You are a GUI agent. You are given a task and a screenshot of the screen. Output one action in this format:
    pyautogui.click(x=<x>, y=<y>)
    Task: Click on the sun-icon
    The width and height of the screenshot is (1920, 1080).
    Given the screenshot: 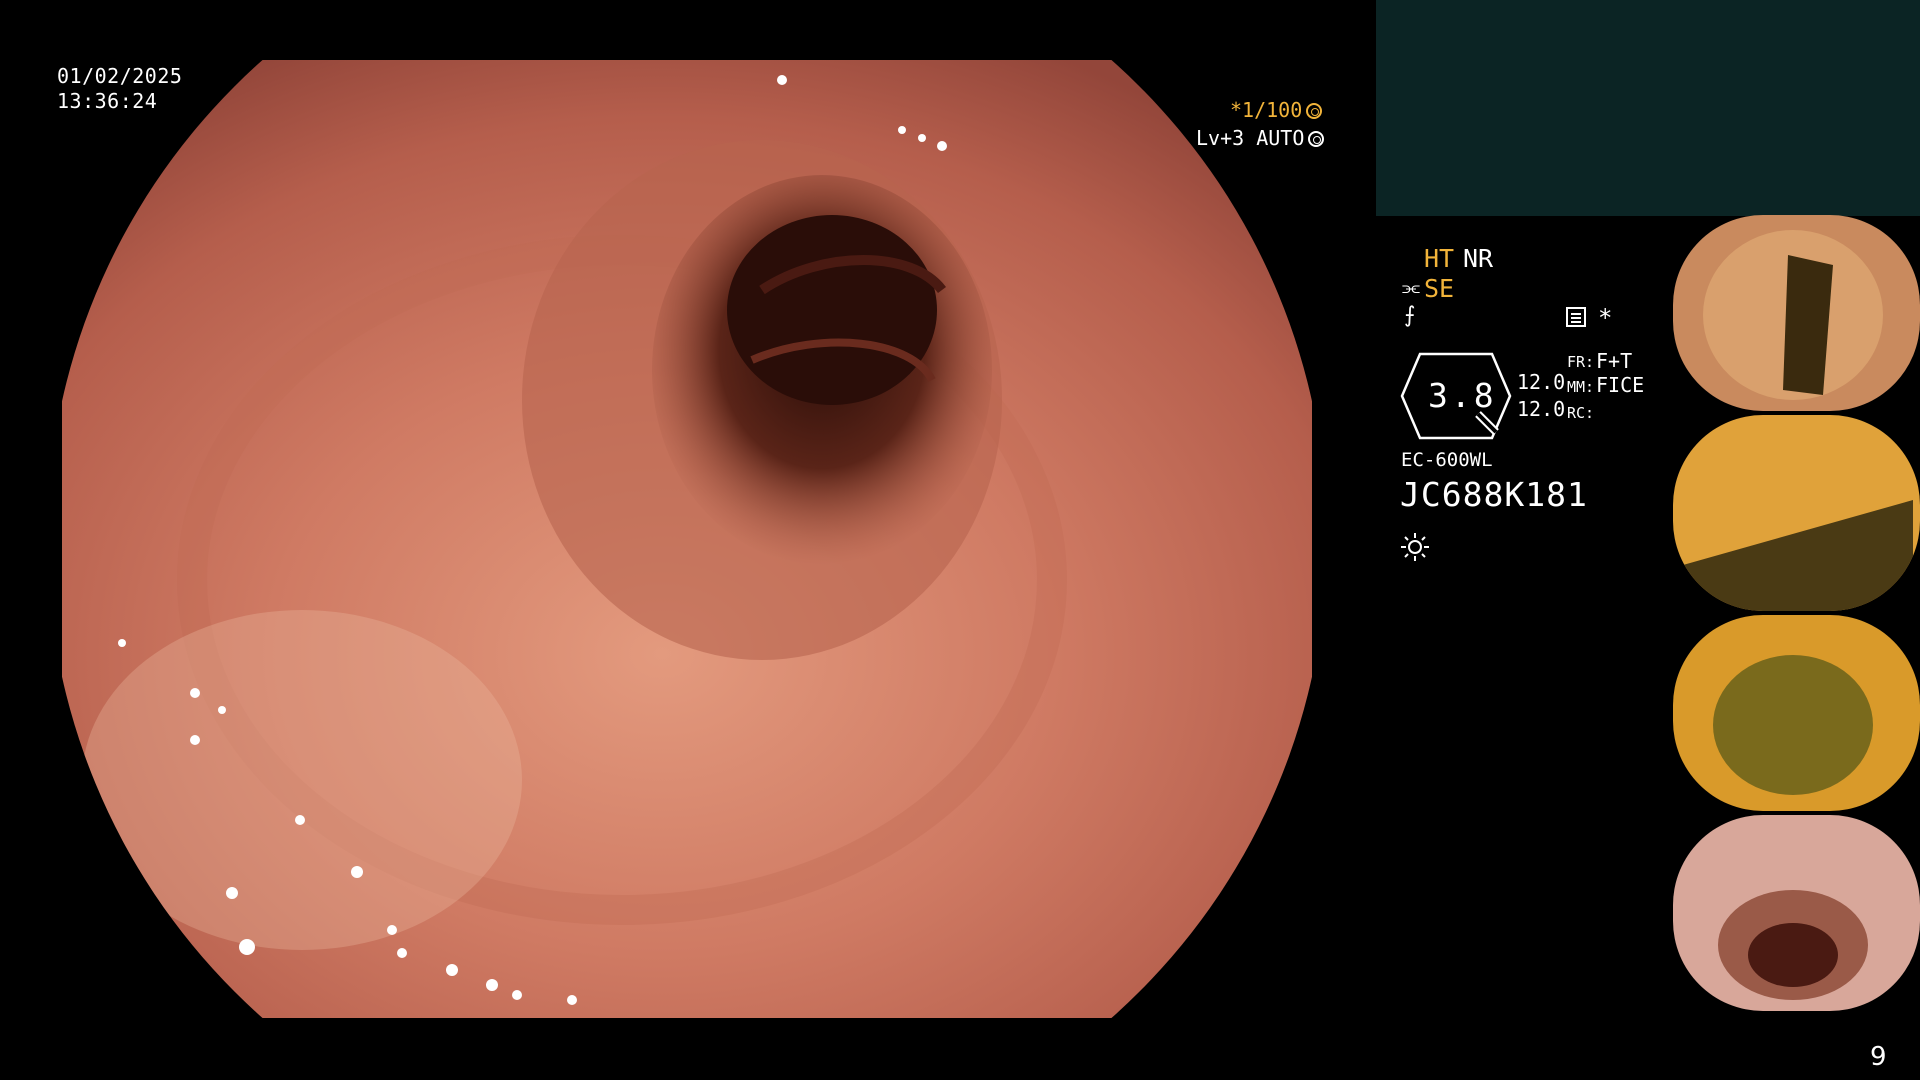 What is the action you would take?
    pyautogui.click(x=1415, y=547)
    